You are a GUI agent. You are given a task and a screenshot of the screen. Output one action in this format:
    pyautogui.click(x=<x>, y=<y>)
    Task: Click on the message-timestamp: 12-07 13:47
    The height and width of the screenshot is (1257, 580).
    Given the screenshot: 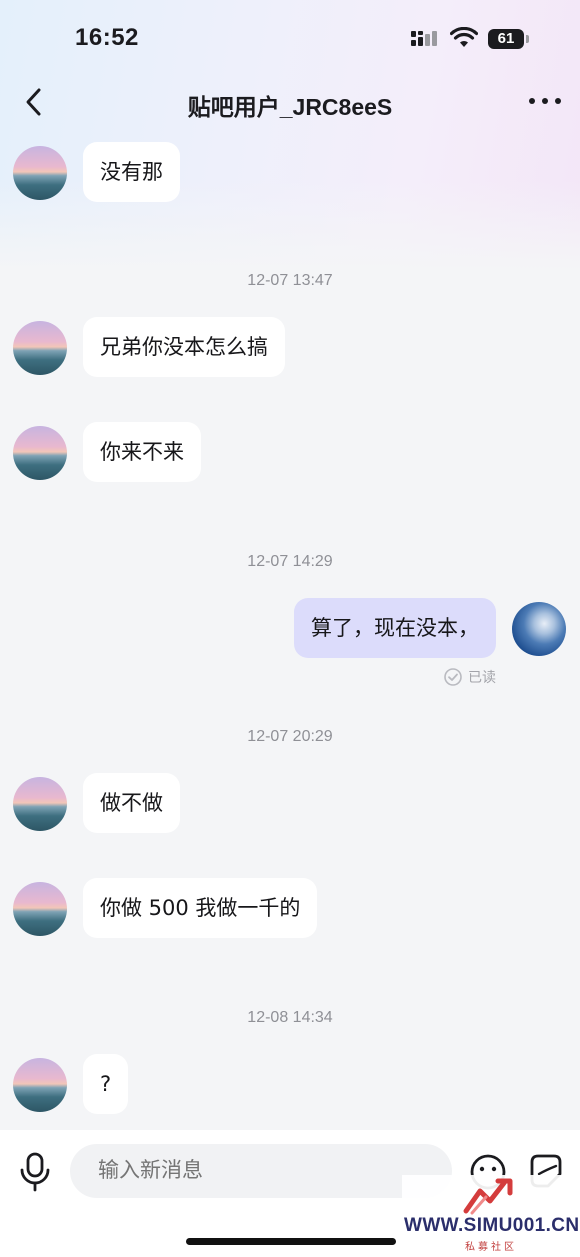 What is the action you would take?
    pyautogui.click(x=290, y=280)
    